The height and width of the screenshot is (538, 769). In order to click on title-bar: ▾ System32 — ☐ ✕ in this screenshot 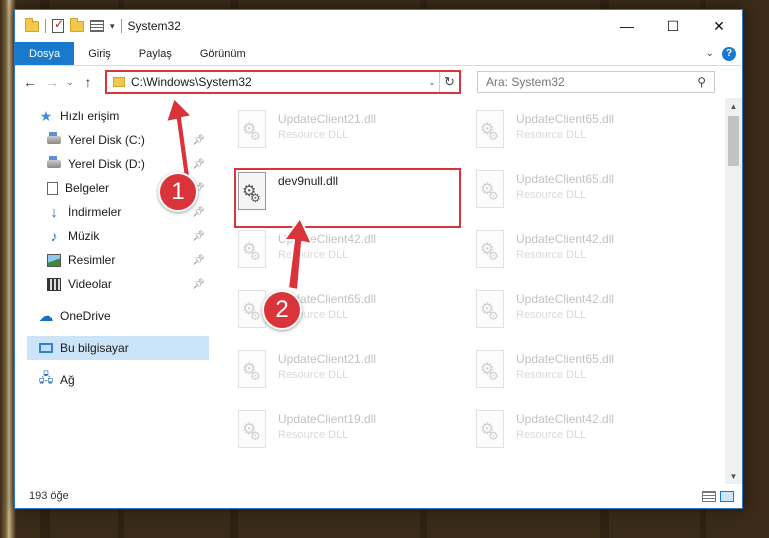, I will do `click(378, 26)`.